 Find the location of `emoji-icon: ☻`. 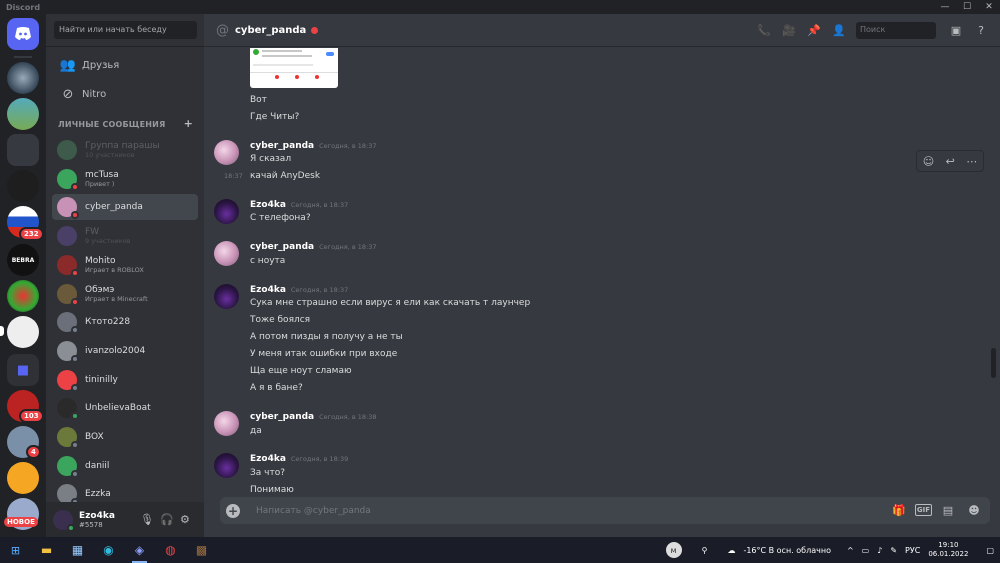

emoji-icon: ☻ is located at coordinates (974, 510).